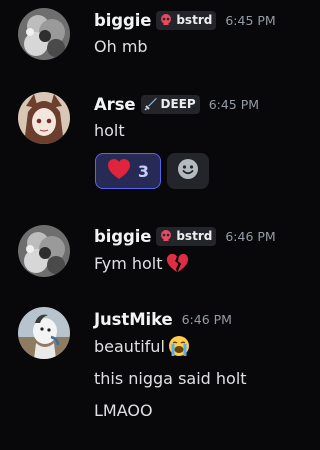 The height and width of the screenshot is (450, 320). What do you see at coordinates (133, 319) in the screenshot?
I see `username: JustMike` at bounding box center [133, 319].